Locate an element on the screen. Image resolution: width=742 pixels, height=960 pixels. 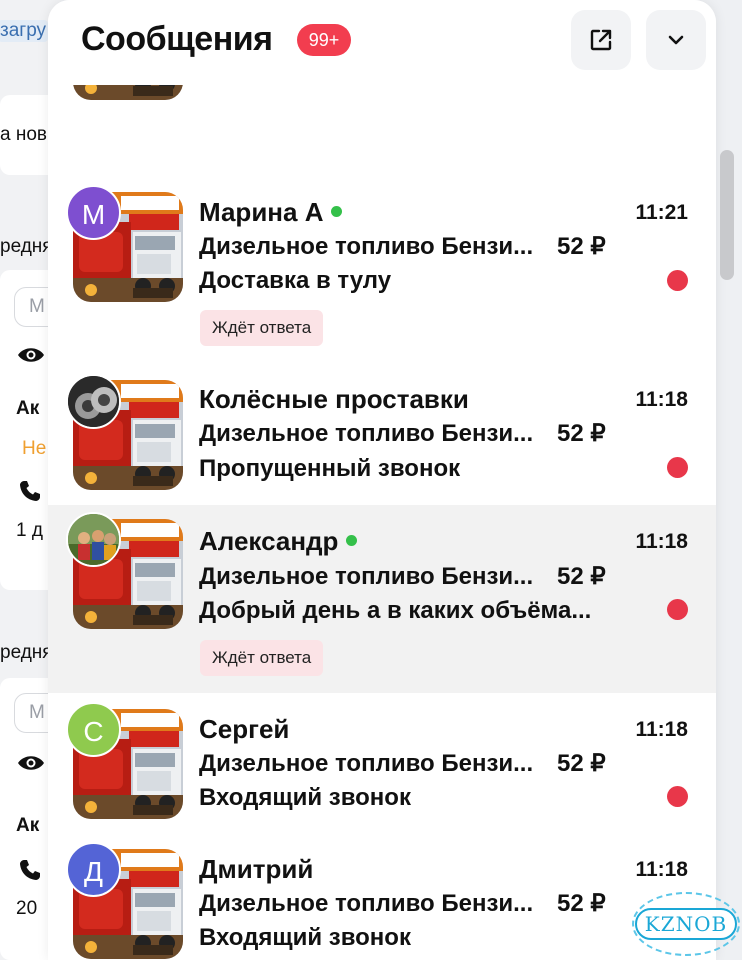
contact-name: Александр is located at coordinates (278, 541).